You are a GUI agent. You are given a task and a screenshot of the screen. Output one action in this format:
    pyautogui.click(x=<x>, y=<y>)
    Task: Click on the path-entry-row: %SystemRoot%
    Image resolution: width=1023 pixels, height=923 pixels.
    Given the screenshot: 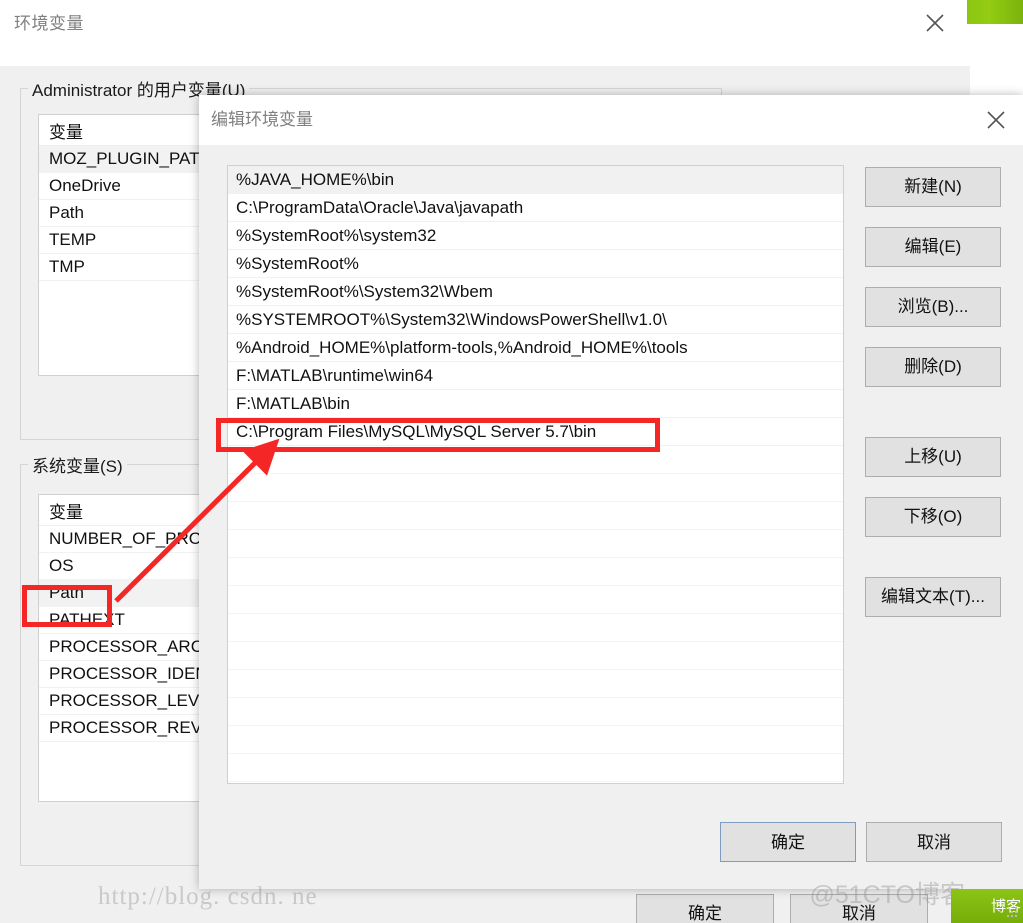 What is the action you would take?
    pyautogui.click(x=535, y=264)
    